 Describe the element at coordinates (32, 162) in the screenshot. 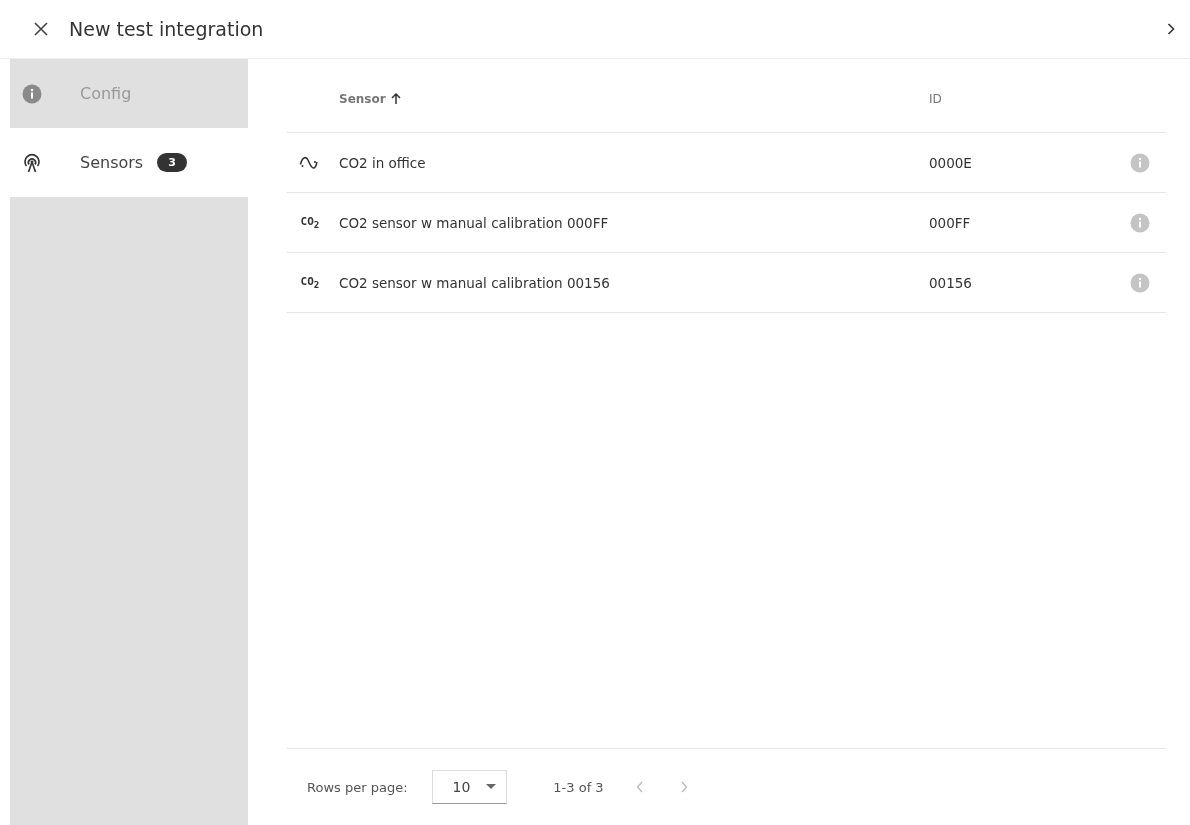

I see `antenna-icon` at that location.